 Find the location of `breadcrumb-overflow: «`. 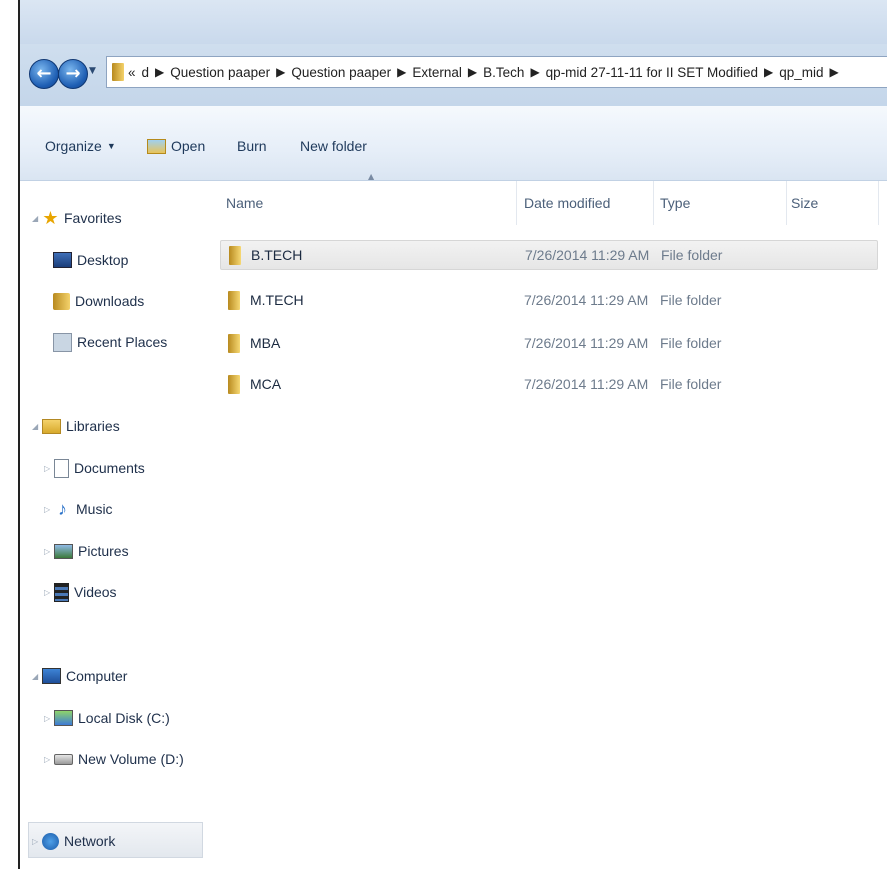

breadcrumb-overflow: « is located at coordinates (132, 72).